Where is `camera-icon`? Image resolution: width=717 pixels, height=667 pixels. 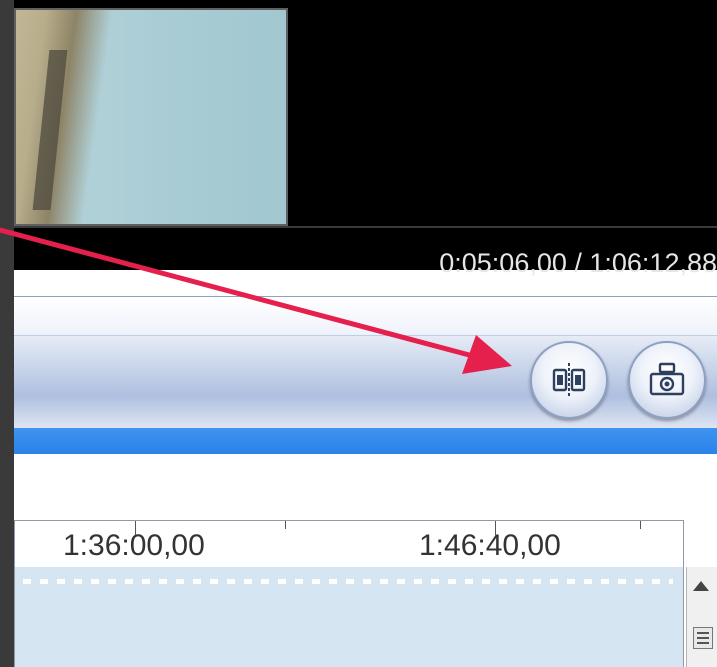 camera-icon is located at coordinates (667, 379).